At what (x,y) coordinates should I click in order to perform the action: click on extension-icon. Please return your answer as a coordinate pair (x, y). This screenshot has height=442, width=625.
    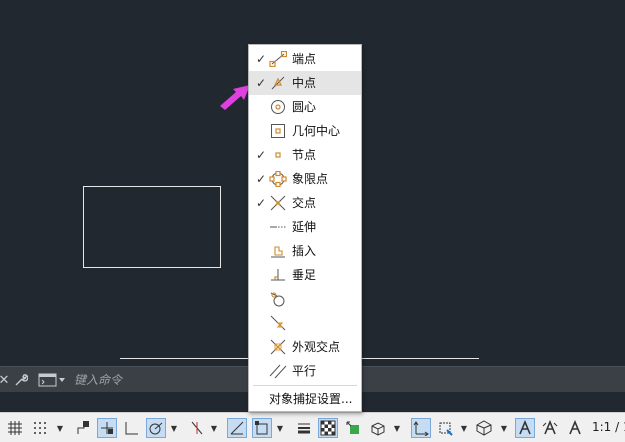
    Looking at the image, I should click on (278, 227).